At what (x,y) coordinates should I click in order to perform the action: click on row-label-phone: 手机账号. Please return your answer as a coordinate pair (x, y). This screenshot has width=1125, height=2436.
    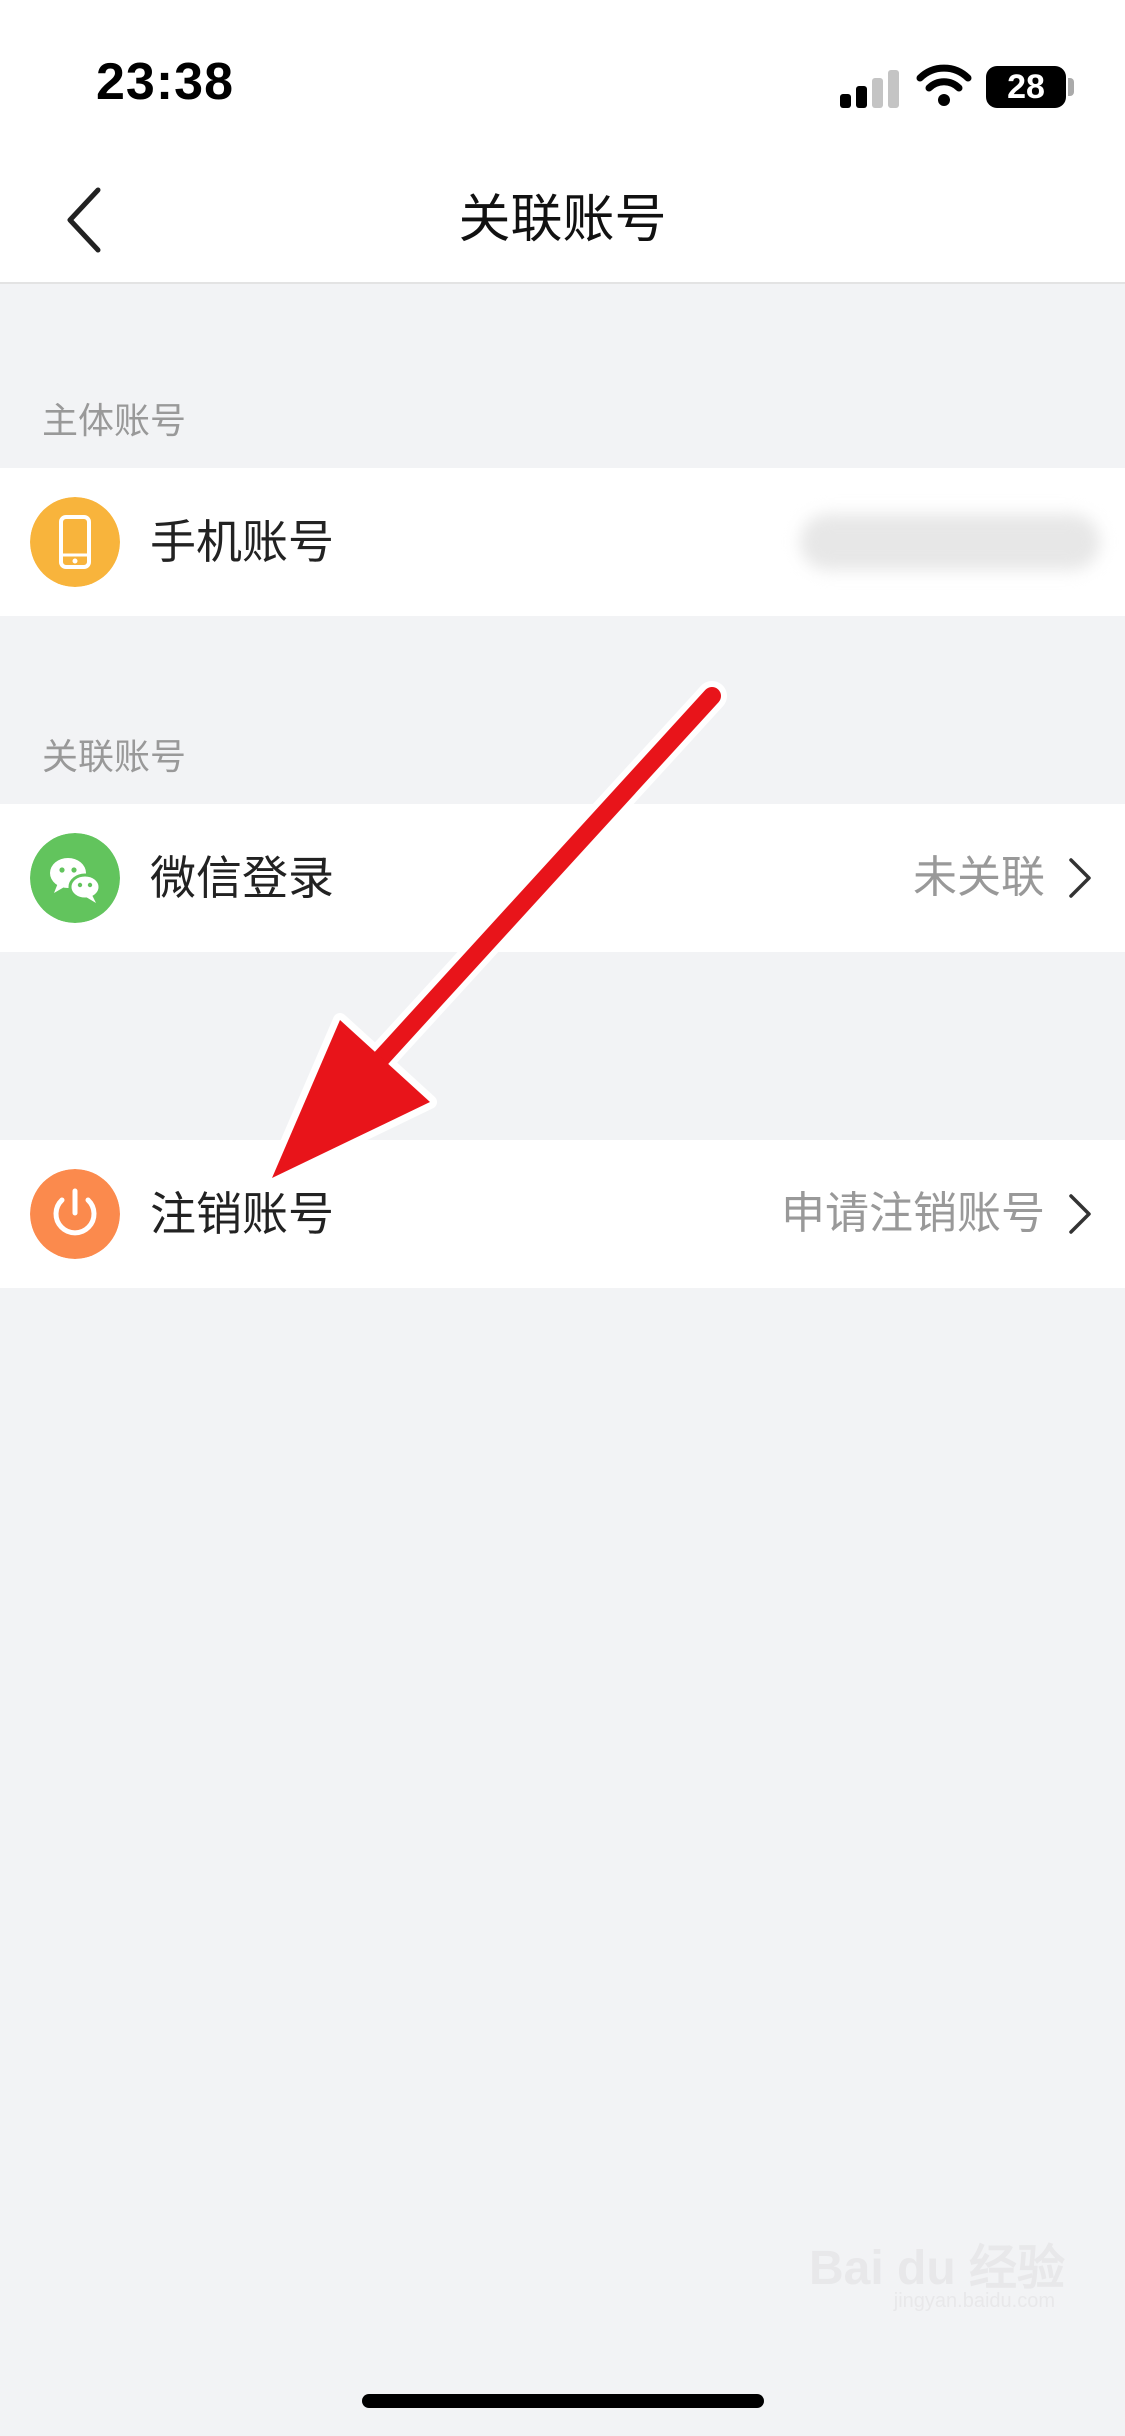
    Looking at the image, I should click on (242, 542).